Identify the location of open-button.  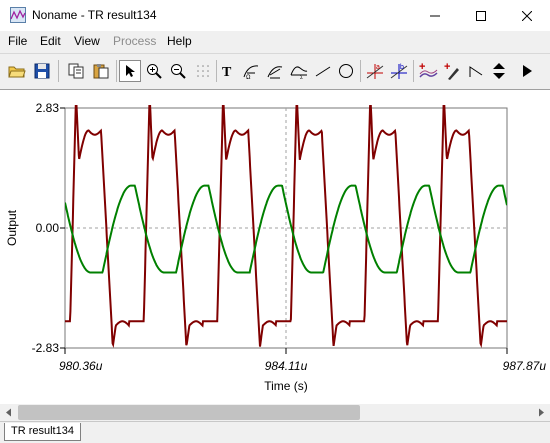
(17, 71).